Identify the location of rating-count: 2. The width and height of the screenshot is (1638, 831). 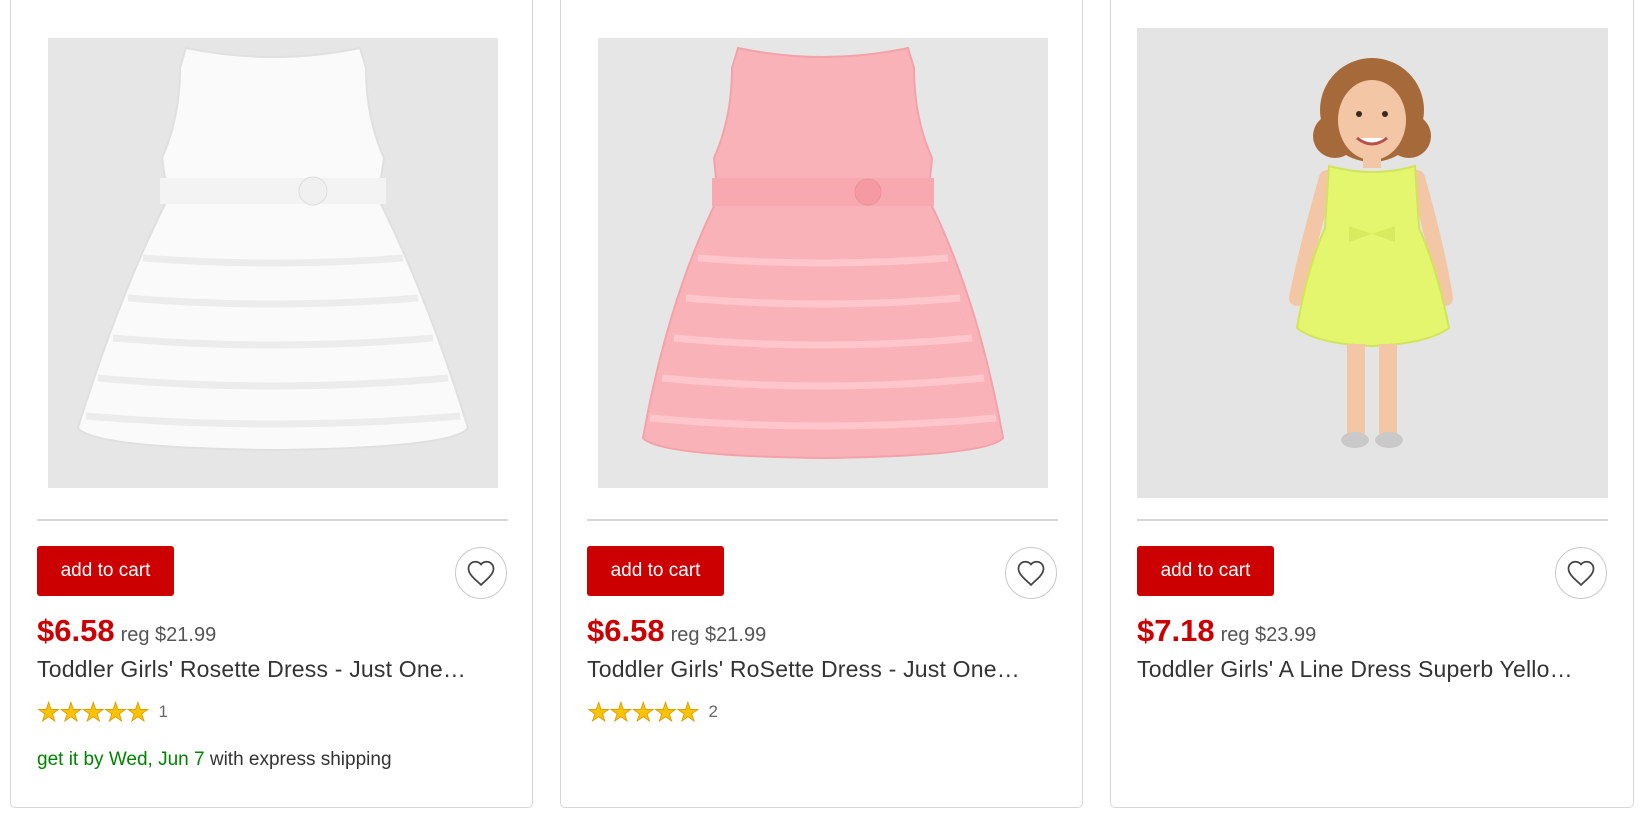
(713, 711).